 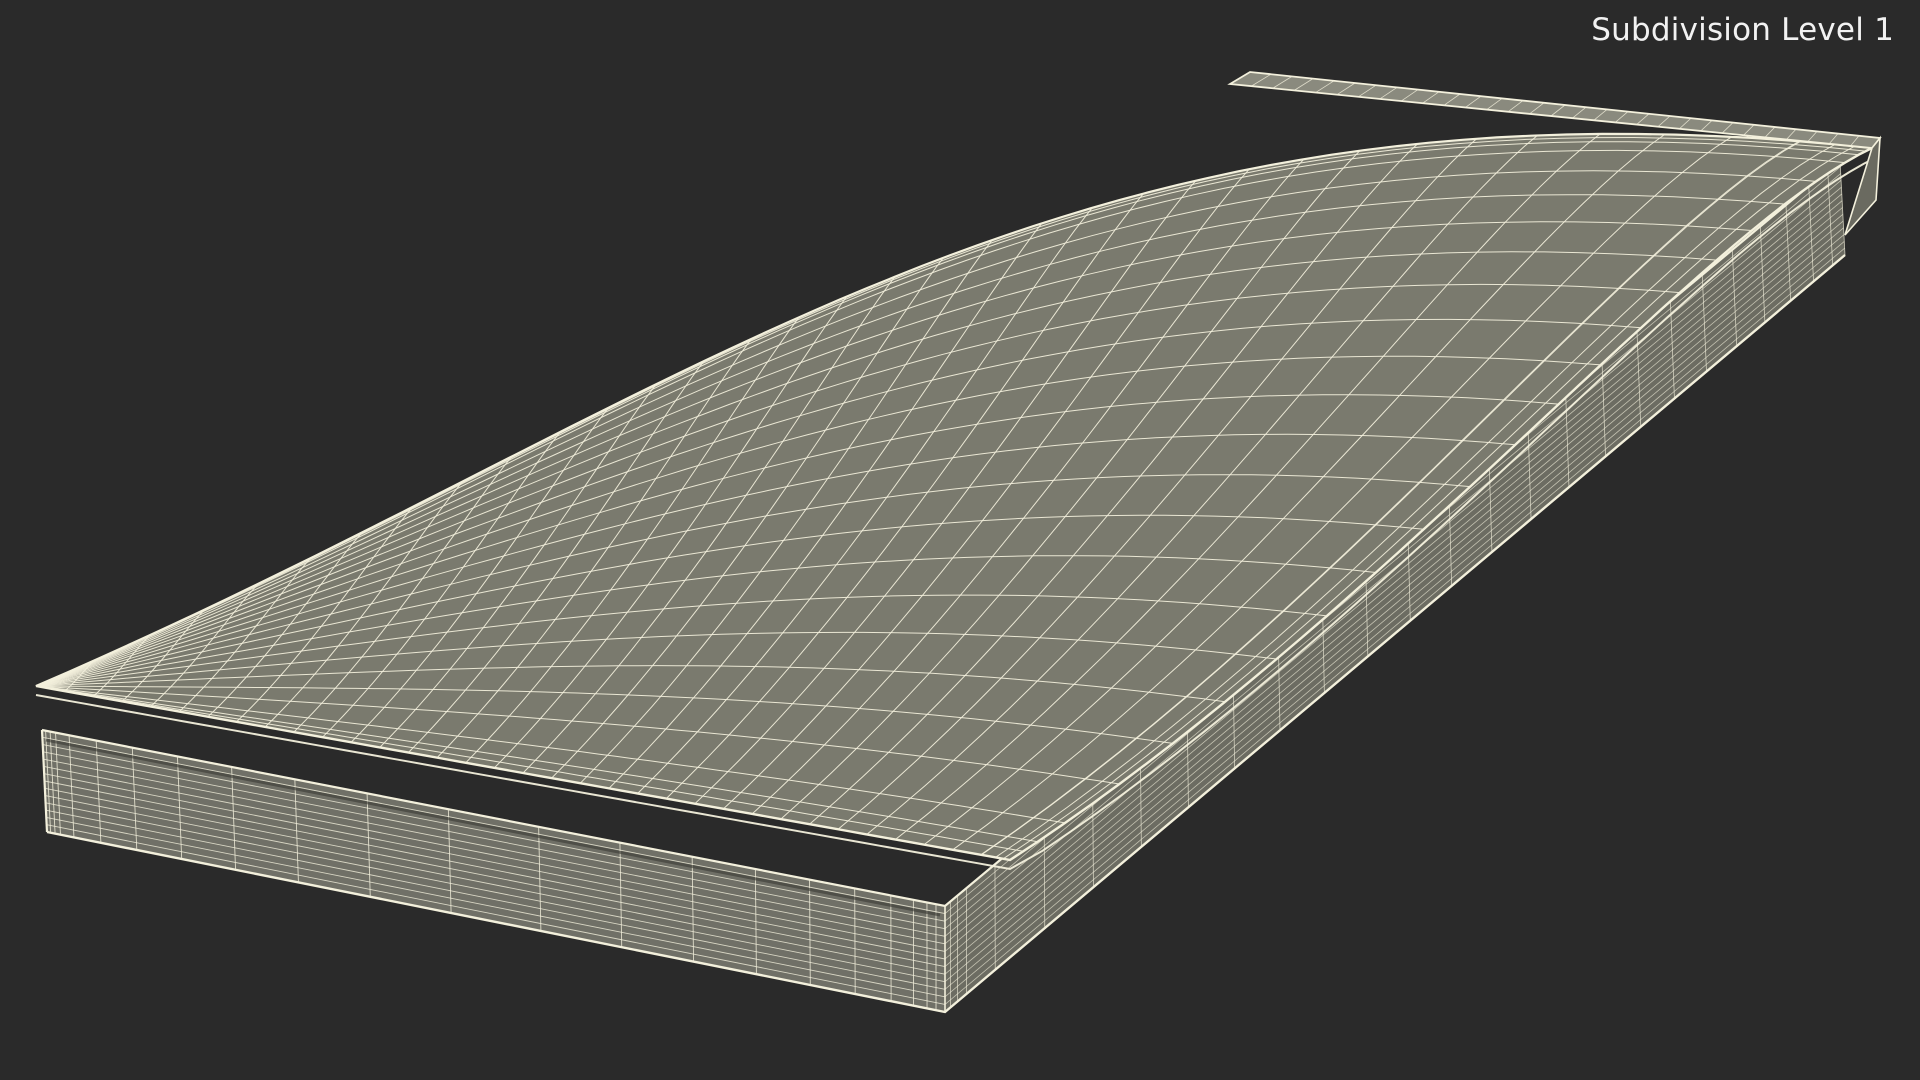 What do you see at coordinates (855, 941) in the screenshot?
I see `base-front-col-line` at bounding box center [855, 941].